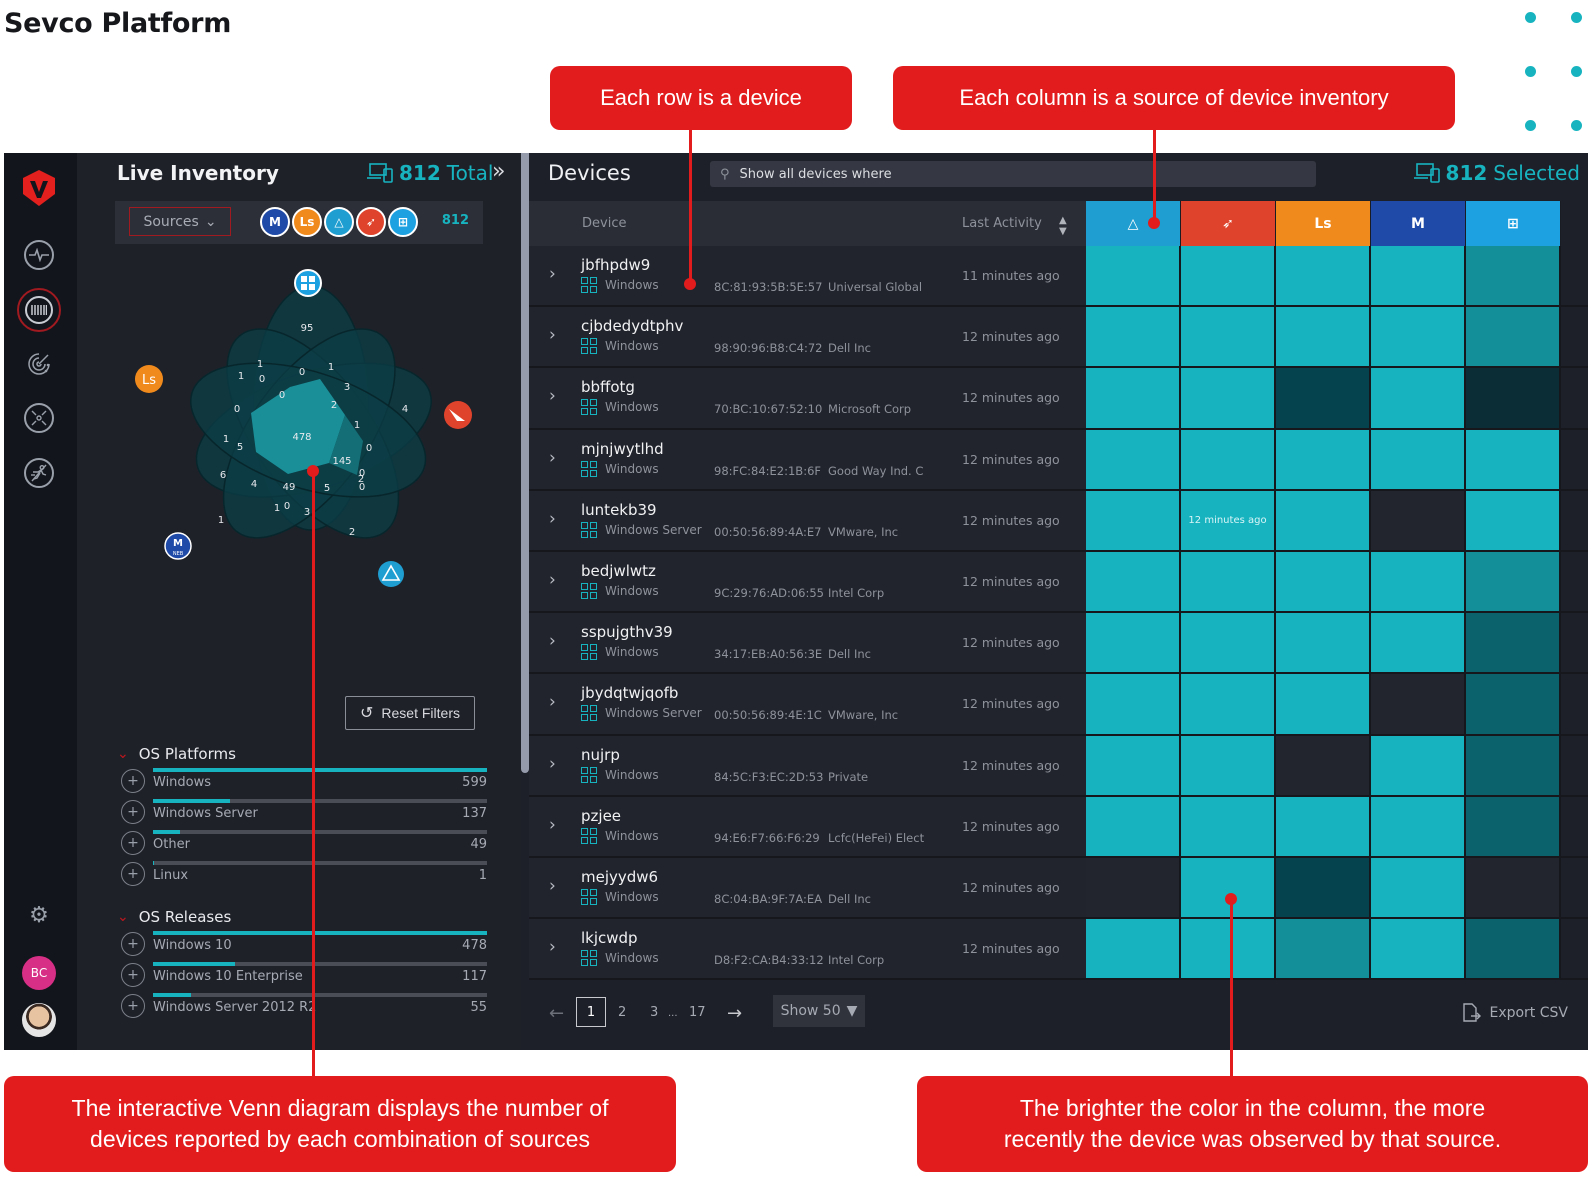 The height and width of the screenshot is (1178, 1592). What do you see at coordinates (403, 222) in the screenshot?
I see `source-badge-windows-icon: ⊞` at bounding box center [403, 222].